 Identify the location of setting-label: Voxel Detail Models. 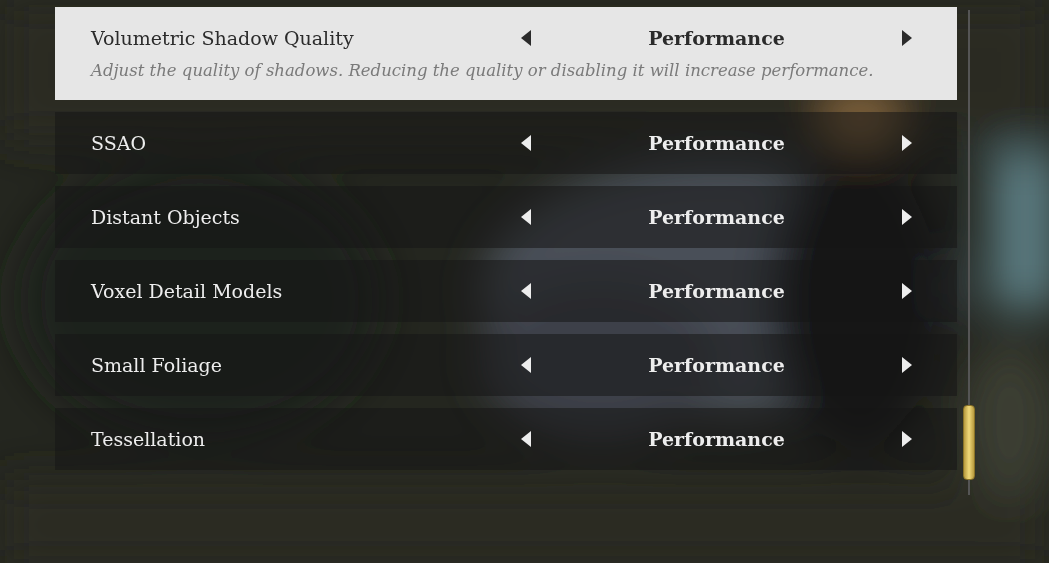
(187, 291).